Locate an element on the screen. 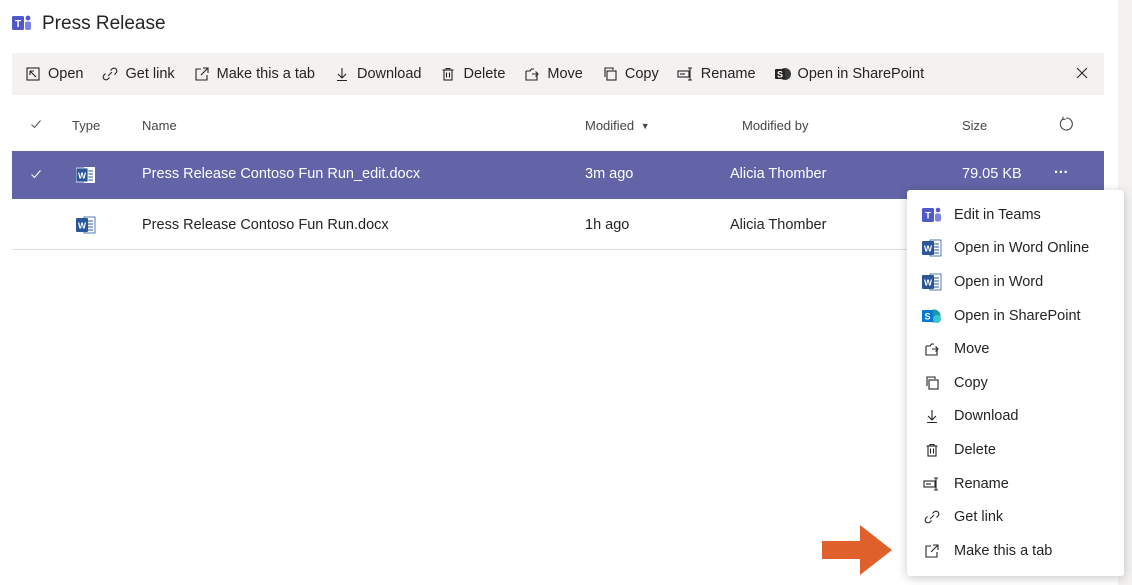 This screenshot has height=585, width=1132. rename-button: Rename is located at coordinates (716, 74).